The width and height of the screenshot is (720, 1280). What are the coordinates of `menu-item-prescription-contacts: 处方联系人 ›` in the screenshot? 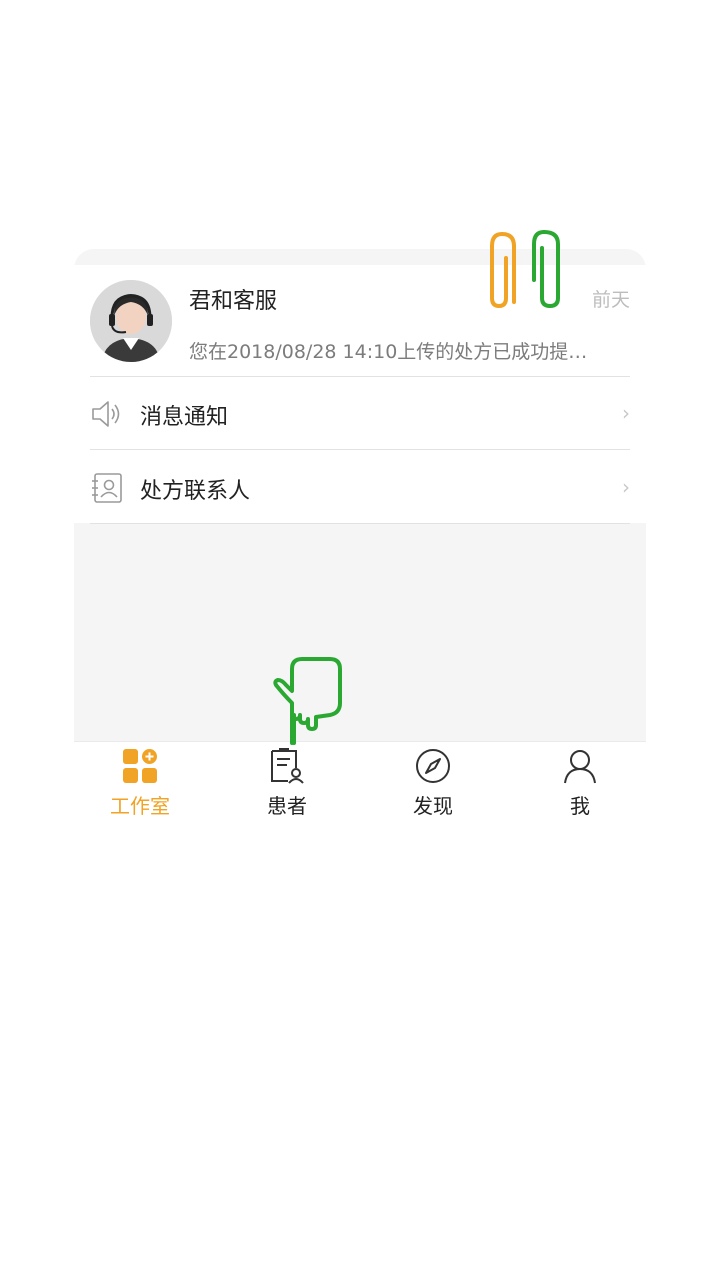 It's located at (360, 487).